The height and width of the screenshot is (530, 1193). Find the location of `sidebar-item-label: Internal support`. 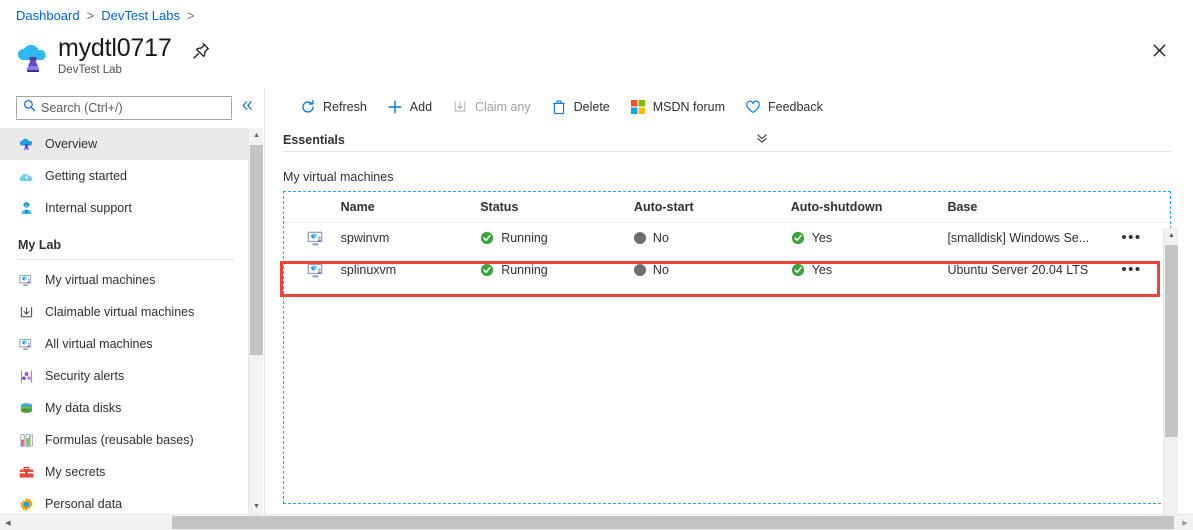

sidebar-item-label: Internal support is located at coordinates (88, 208).